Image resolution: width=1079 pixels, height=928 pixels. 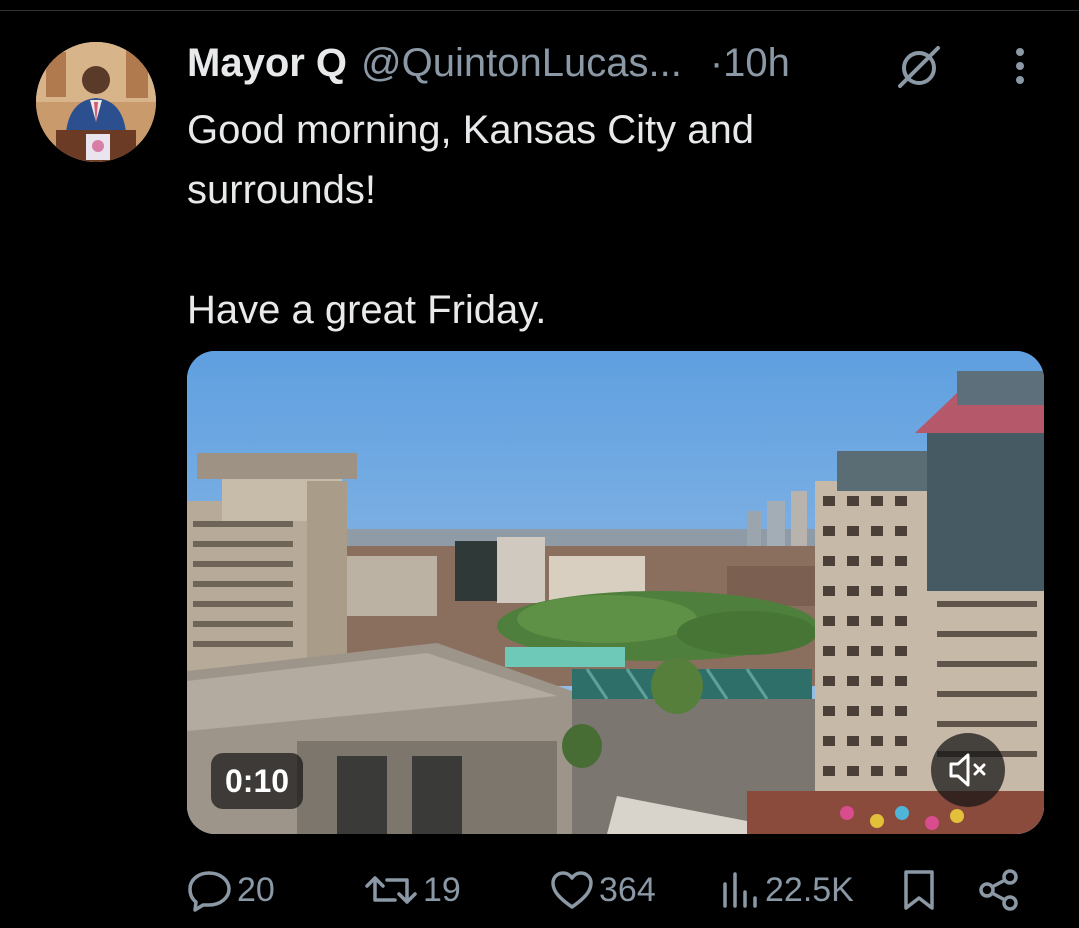 I want to click on bookmark-button, so click(x=919, y=890).